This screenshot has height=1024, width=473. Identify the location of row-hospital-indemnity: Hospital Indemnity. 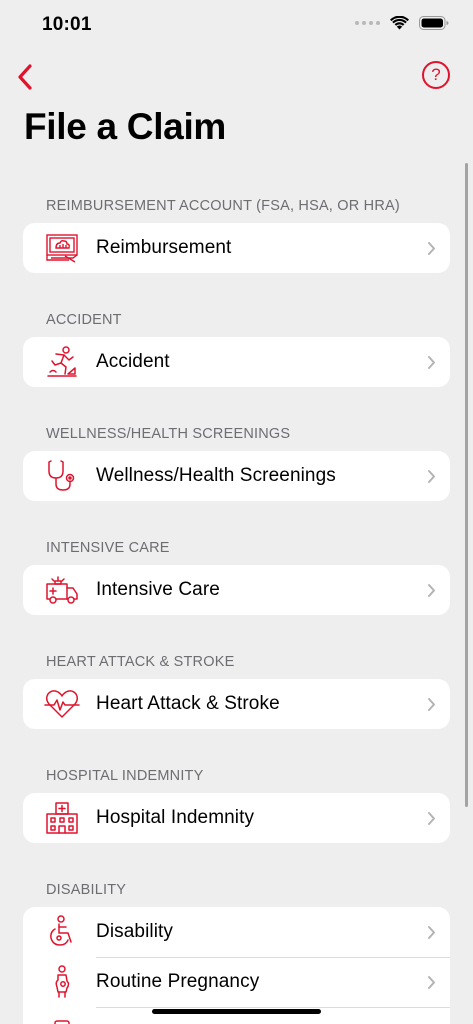
(236, 818).